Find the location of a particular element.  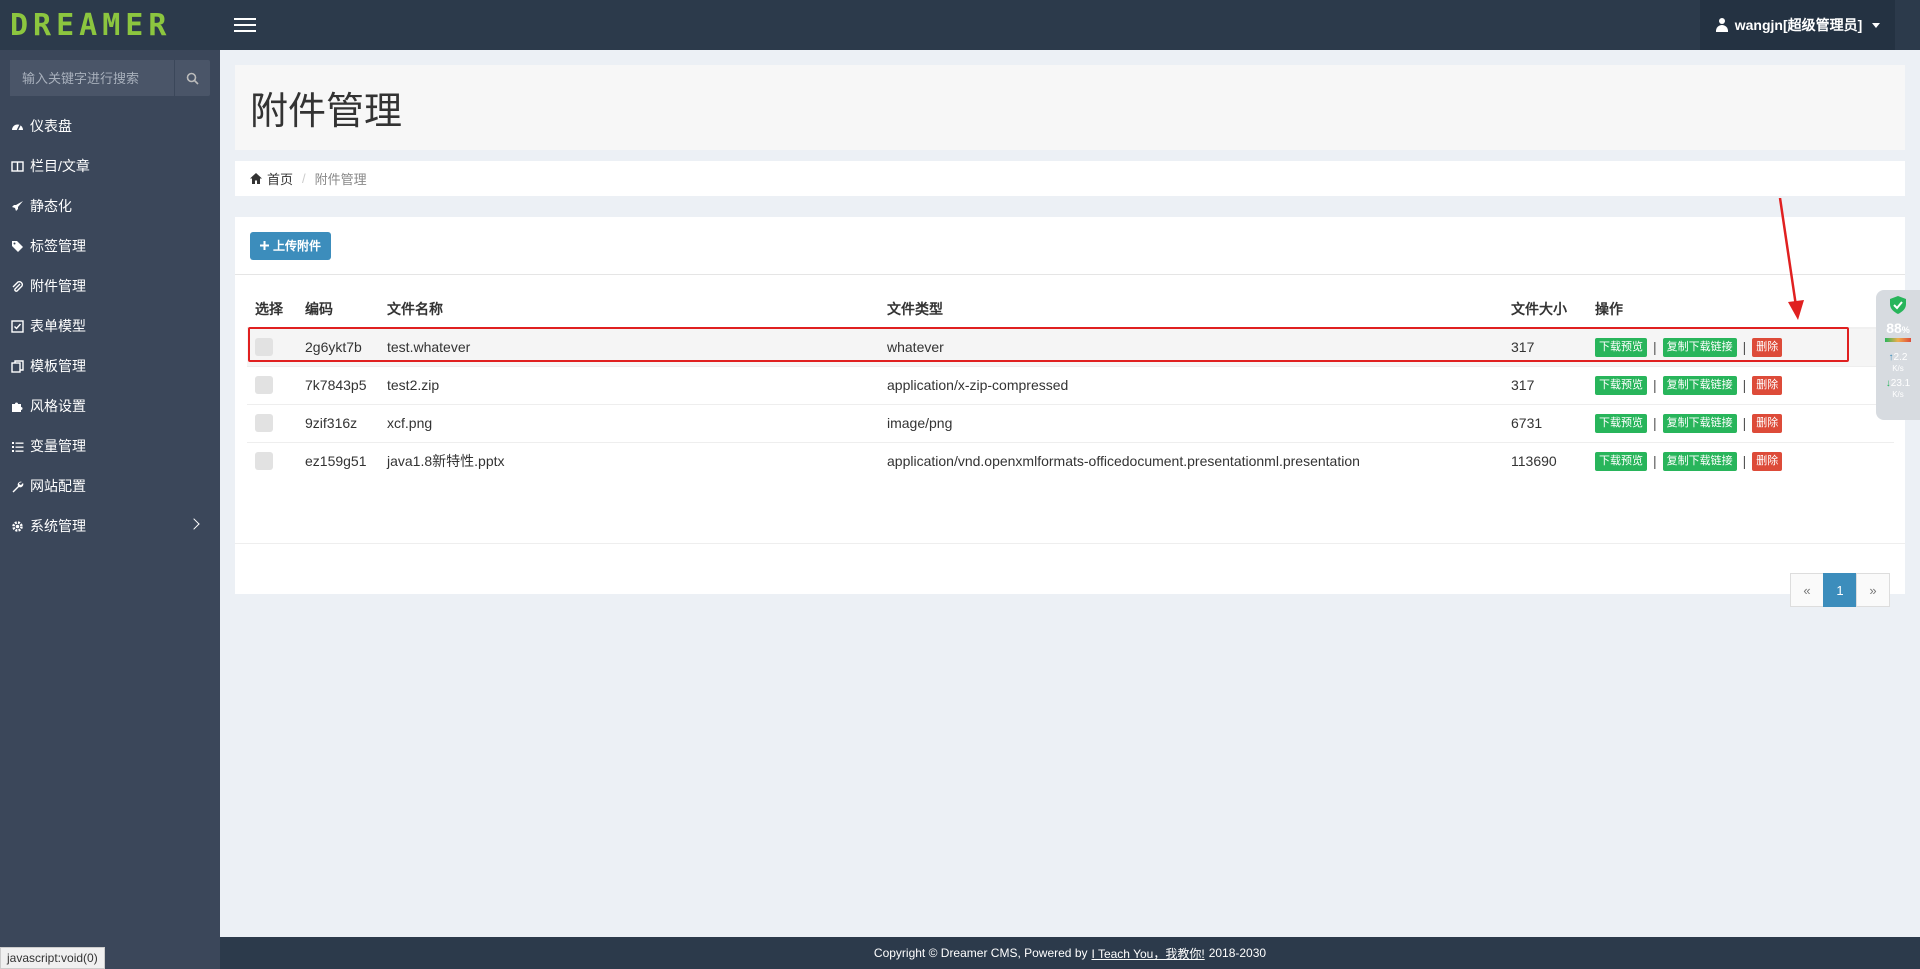

sidebar-item-label: 风格设置 is located at coordinates (58, 406).